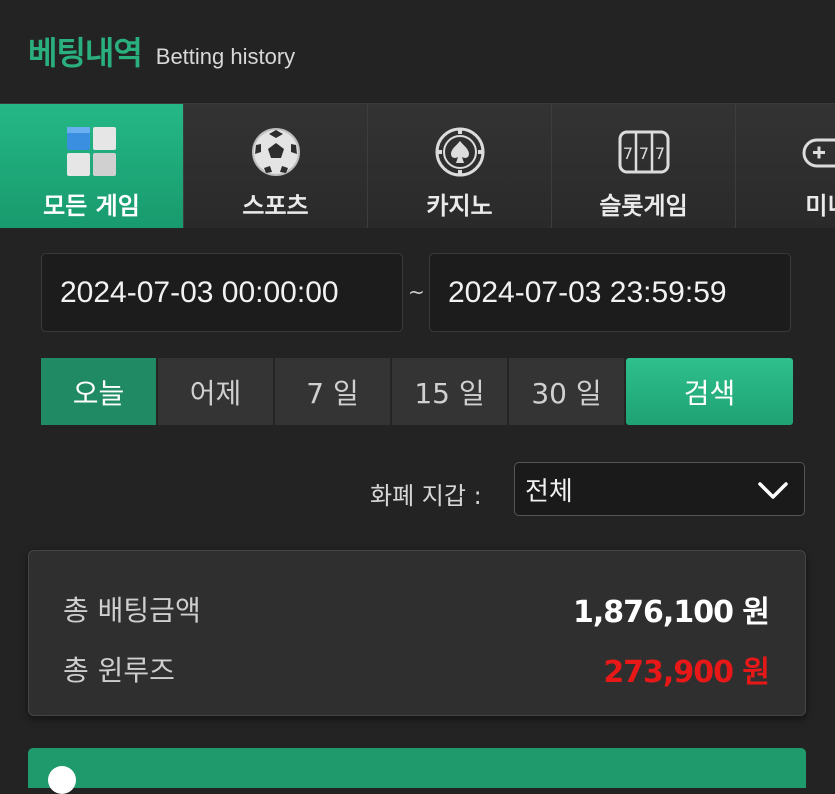  I want to click on currency-wallet-select: 전체, so click(659, 489).